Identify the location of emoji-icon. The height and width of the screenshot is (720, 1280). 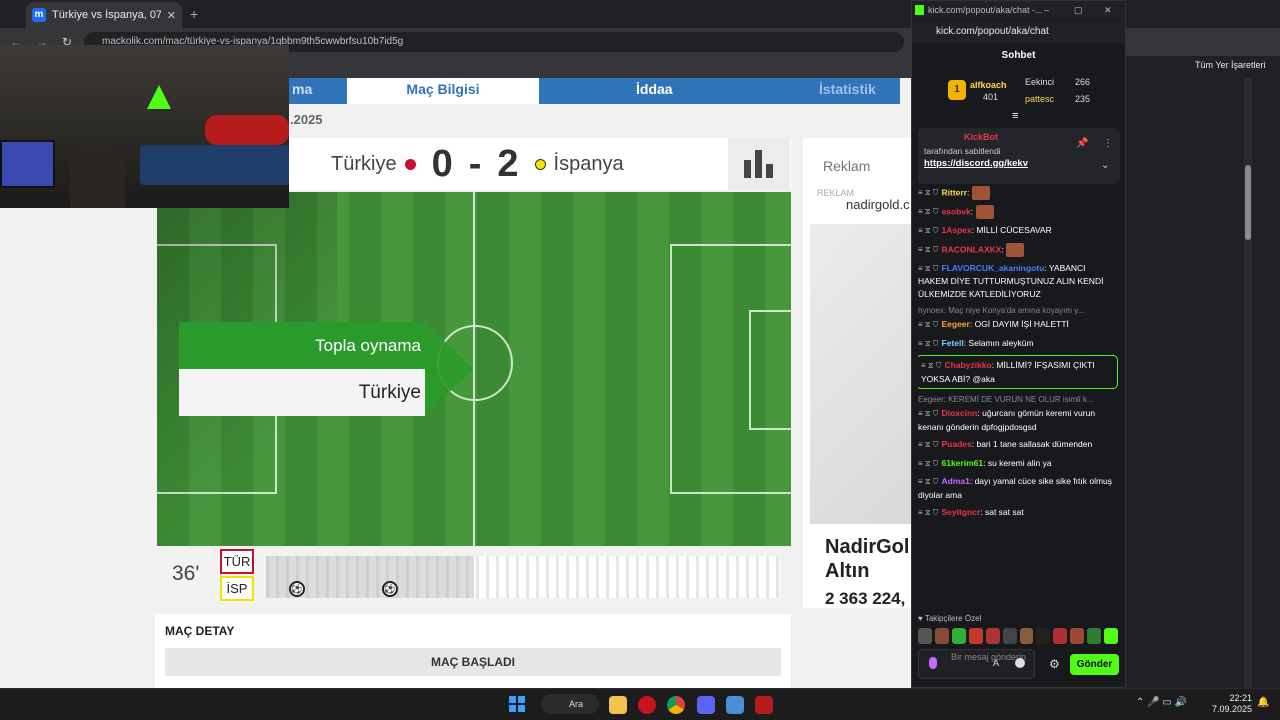
(1020, 663).